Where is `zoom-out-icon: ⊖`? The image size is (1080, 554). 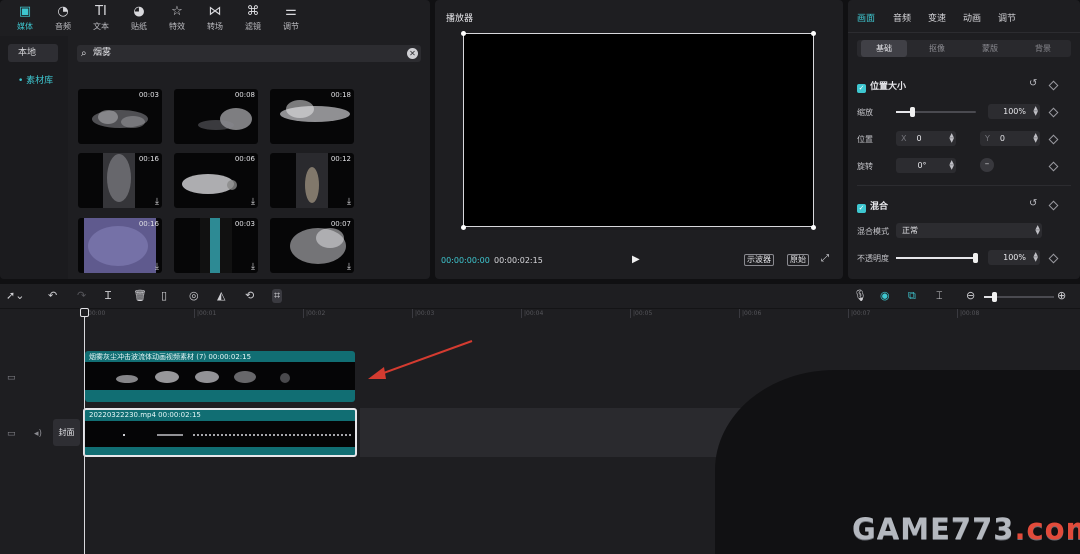
zoom-out-icon: ⊖ is located at coordinates (970, 296).